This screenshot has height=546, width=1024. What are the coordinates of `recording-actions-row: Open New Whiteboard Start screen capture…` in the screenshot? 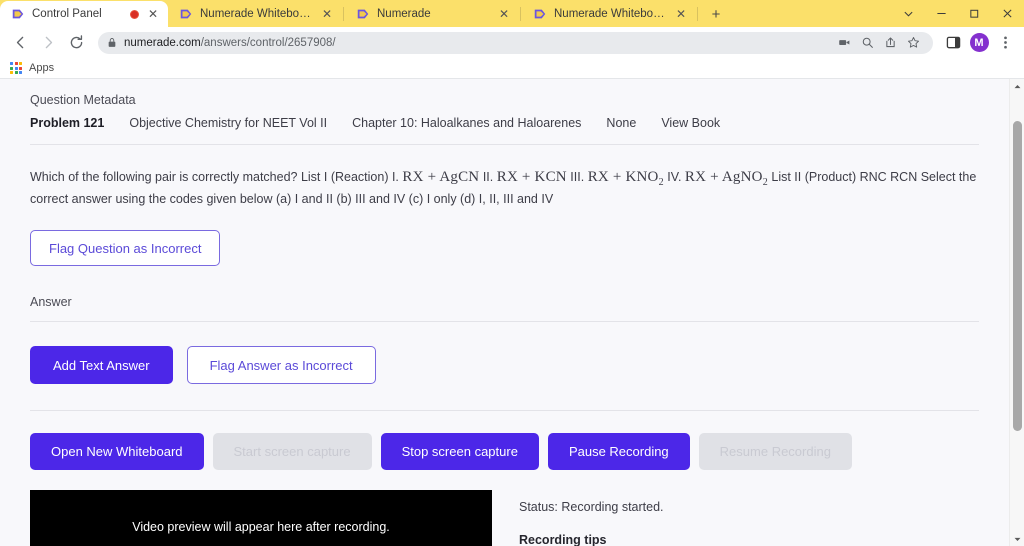 It's located at (504, 450).